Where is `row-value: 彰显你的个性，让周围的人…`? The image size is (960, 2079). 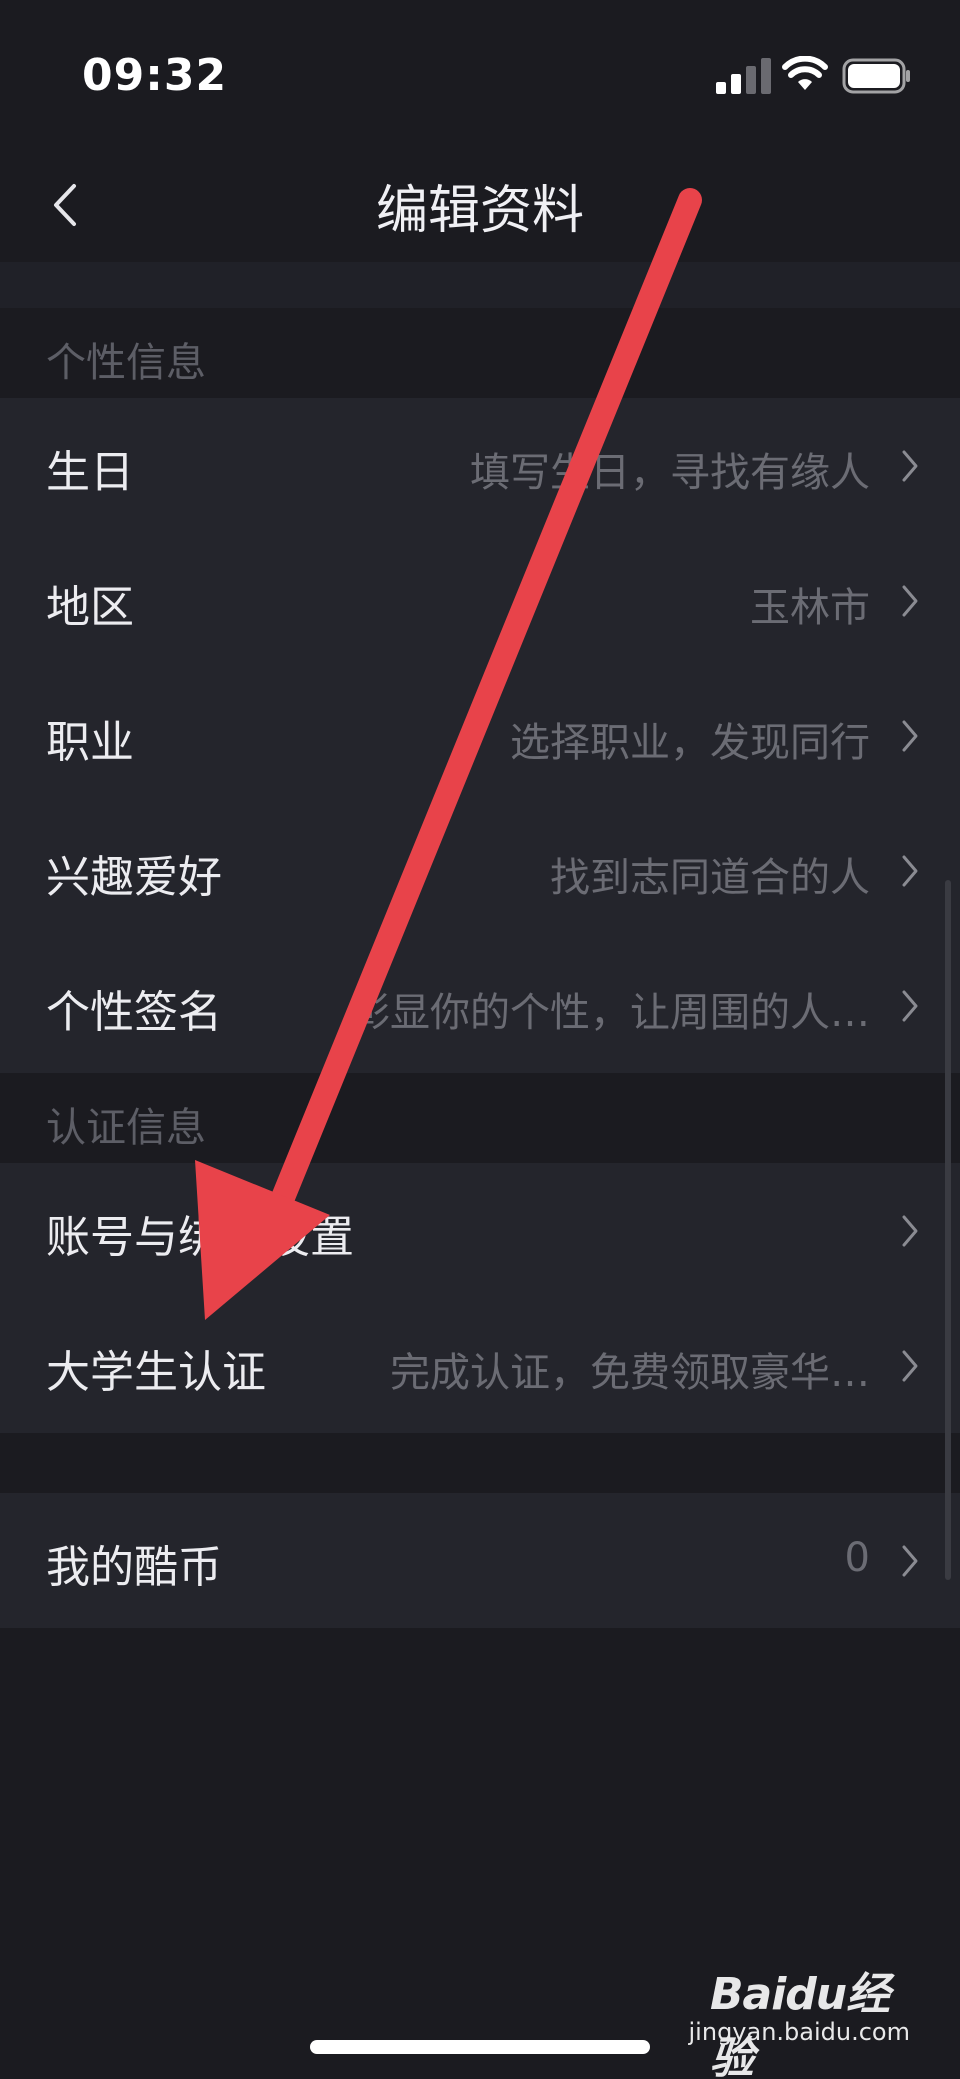
row-value: 彰显你的个性，让周围的人… is located at coordinates (610, 1013).